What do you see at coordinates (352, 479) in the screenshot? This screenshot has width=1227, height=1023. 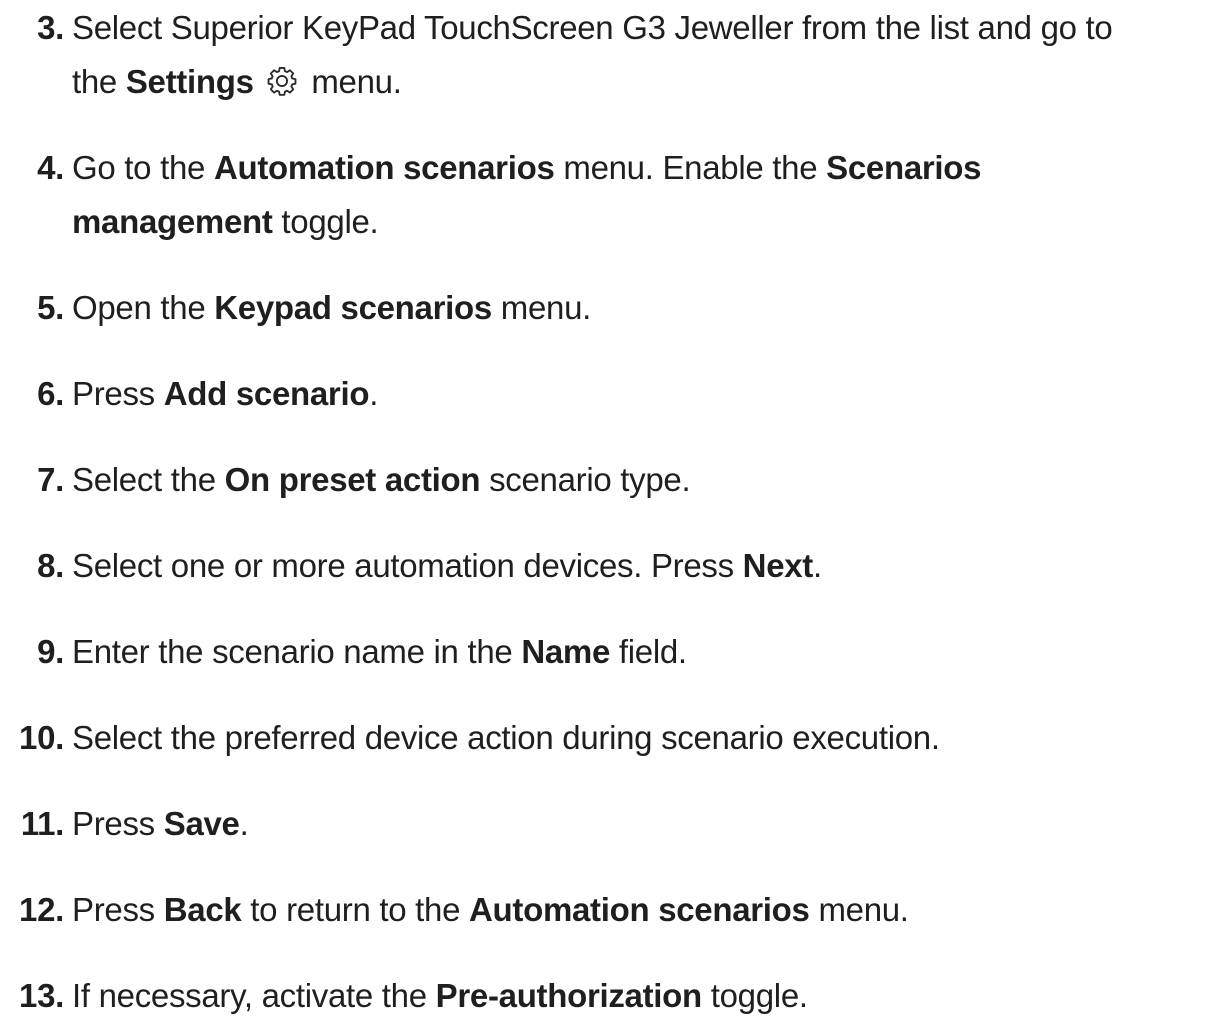 I see `on-preset-action-label: On preset action` at bounding box center [352, 479].